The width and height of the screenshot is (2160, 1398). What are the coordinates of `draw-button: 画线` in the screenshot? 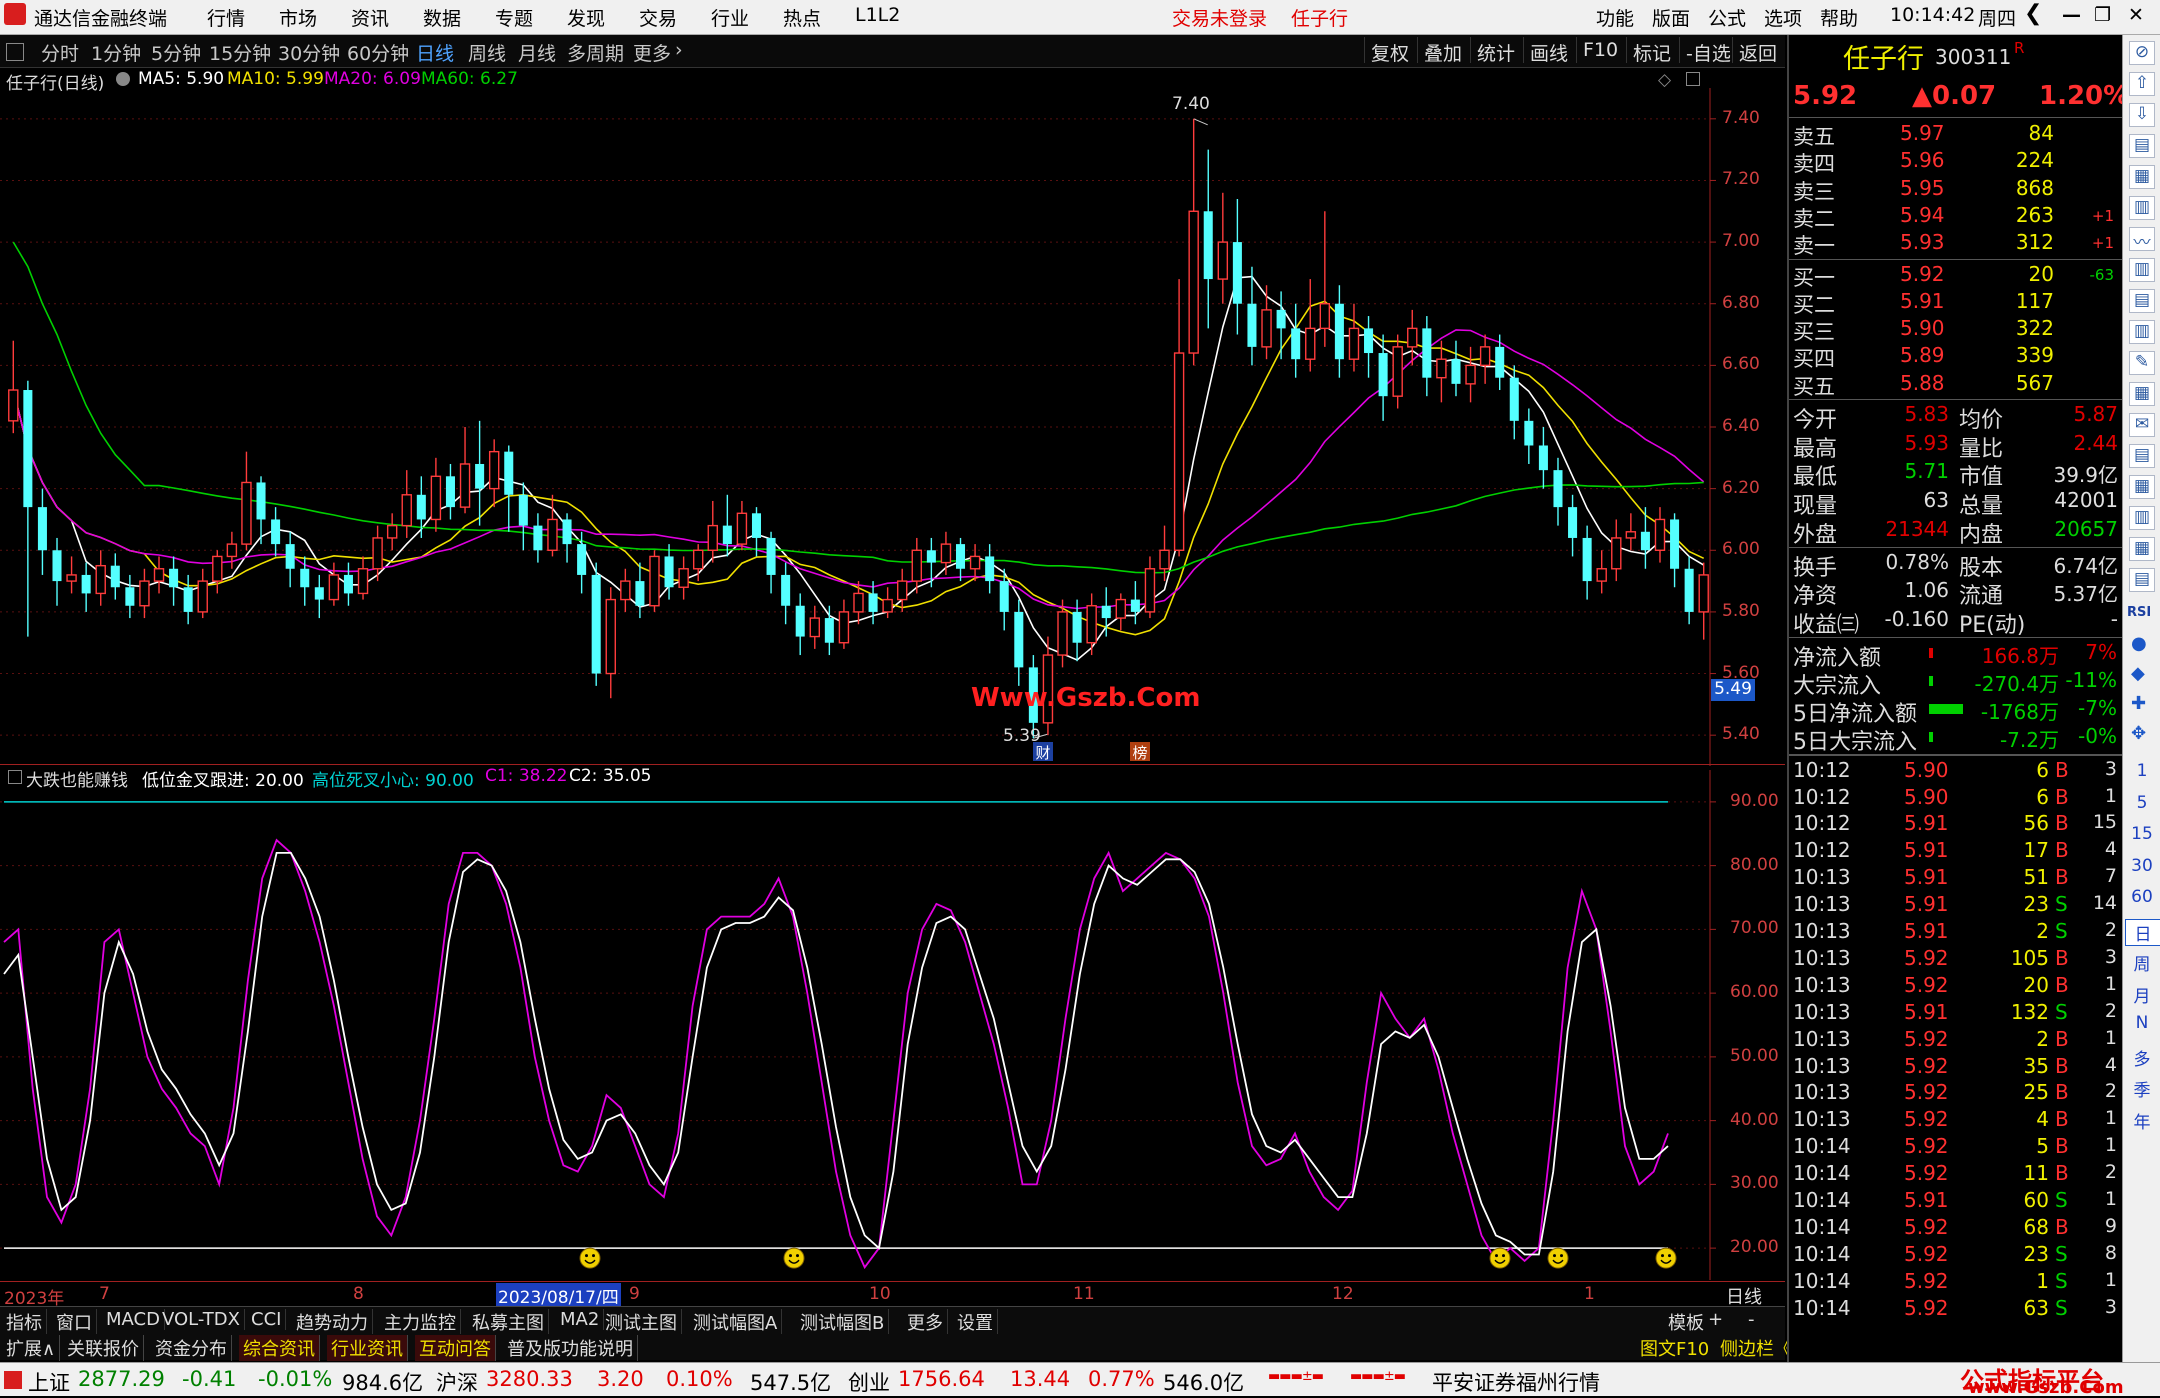 It's located at (1548, 51).